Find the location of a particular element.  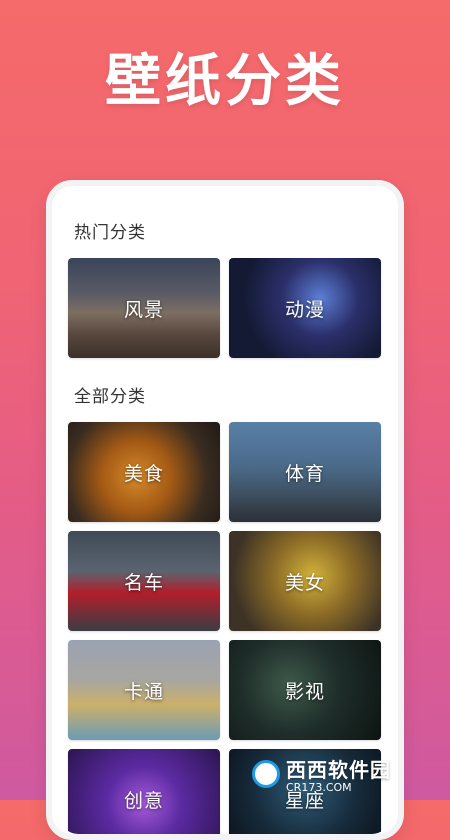

hot-section-title: 热门分类 is located at coordinates (110, 233).